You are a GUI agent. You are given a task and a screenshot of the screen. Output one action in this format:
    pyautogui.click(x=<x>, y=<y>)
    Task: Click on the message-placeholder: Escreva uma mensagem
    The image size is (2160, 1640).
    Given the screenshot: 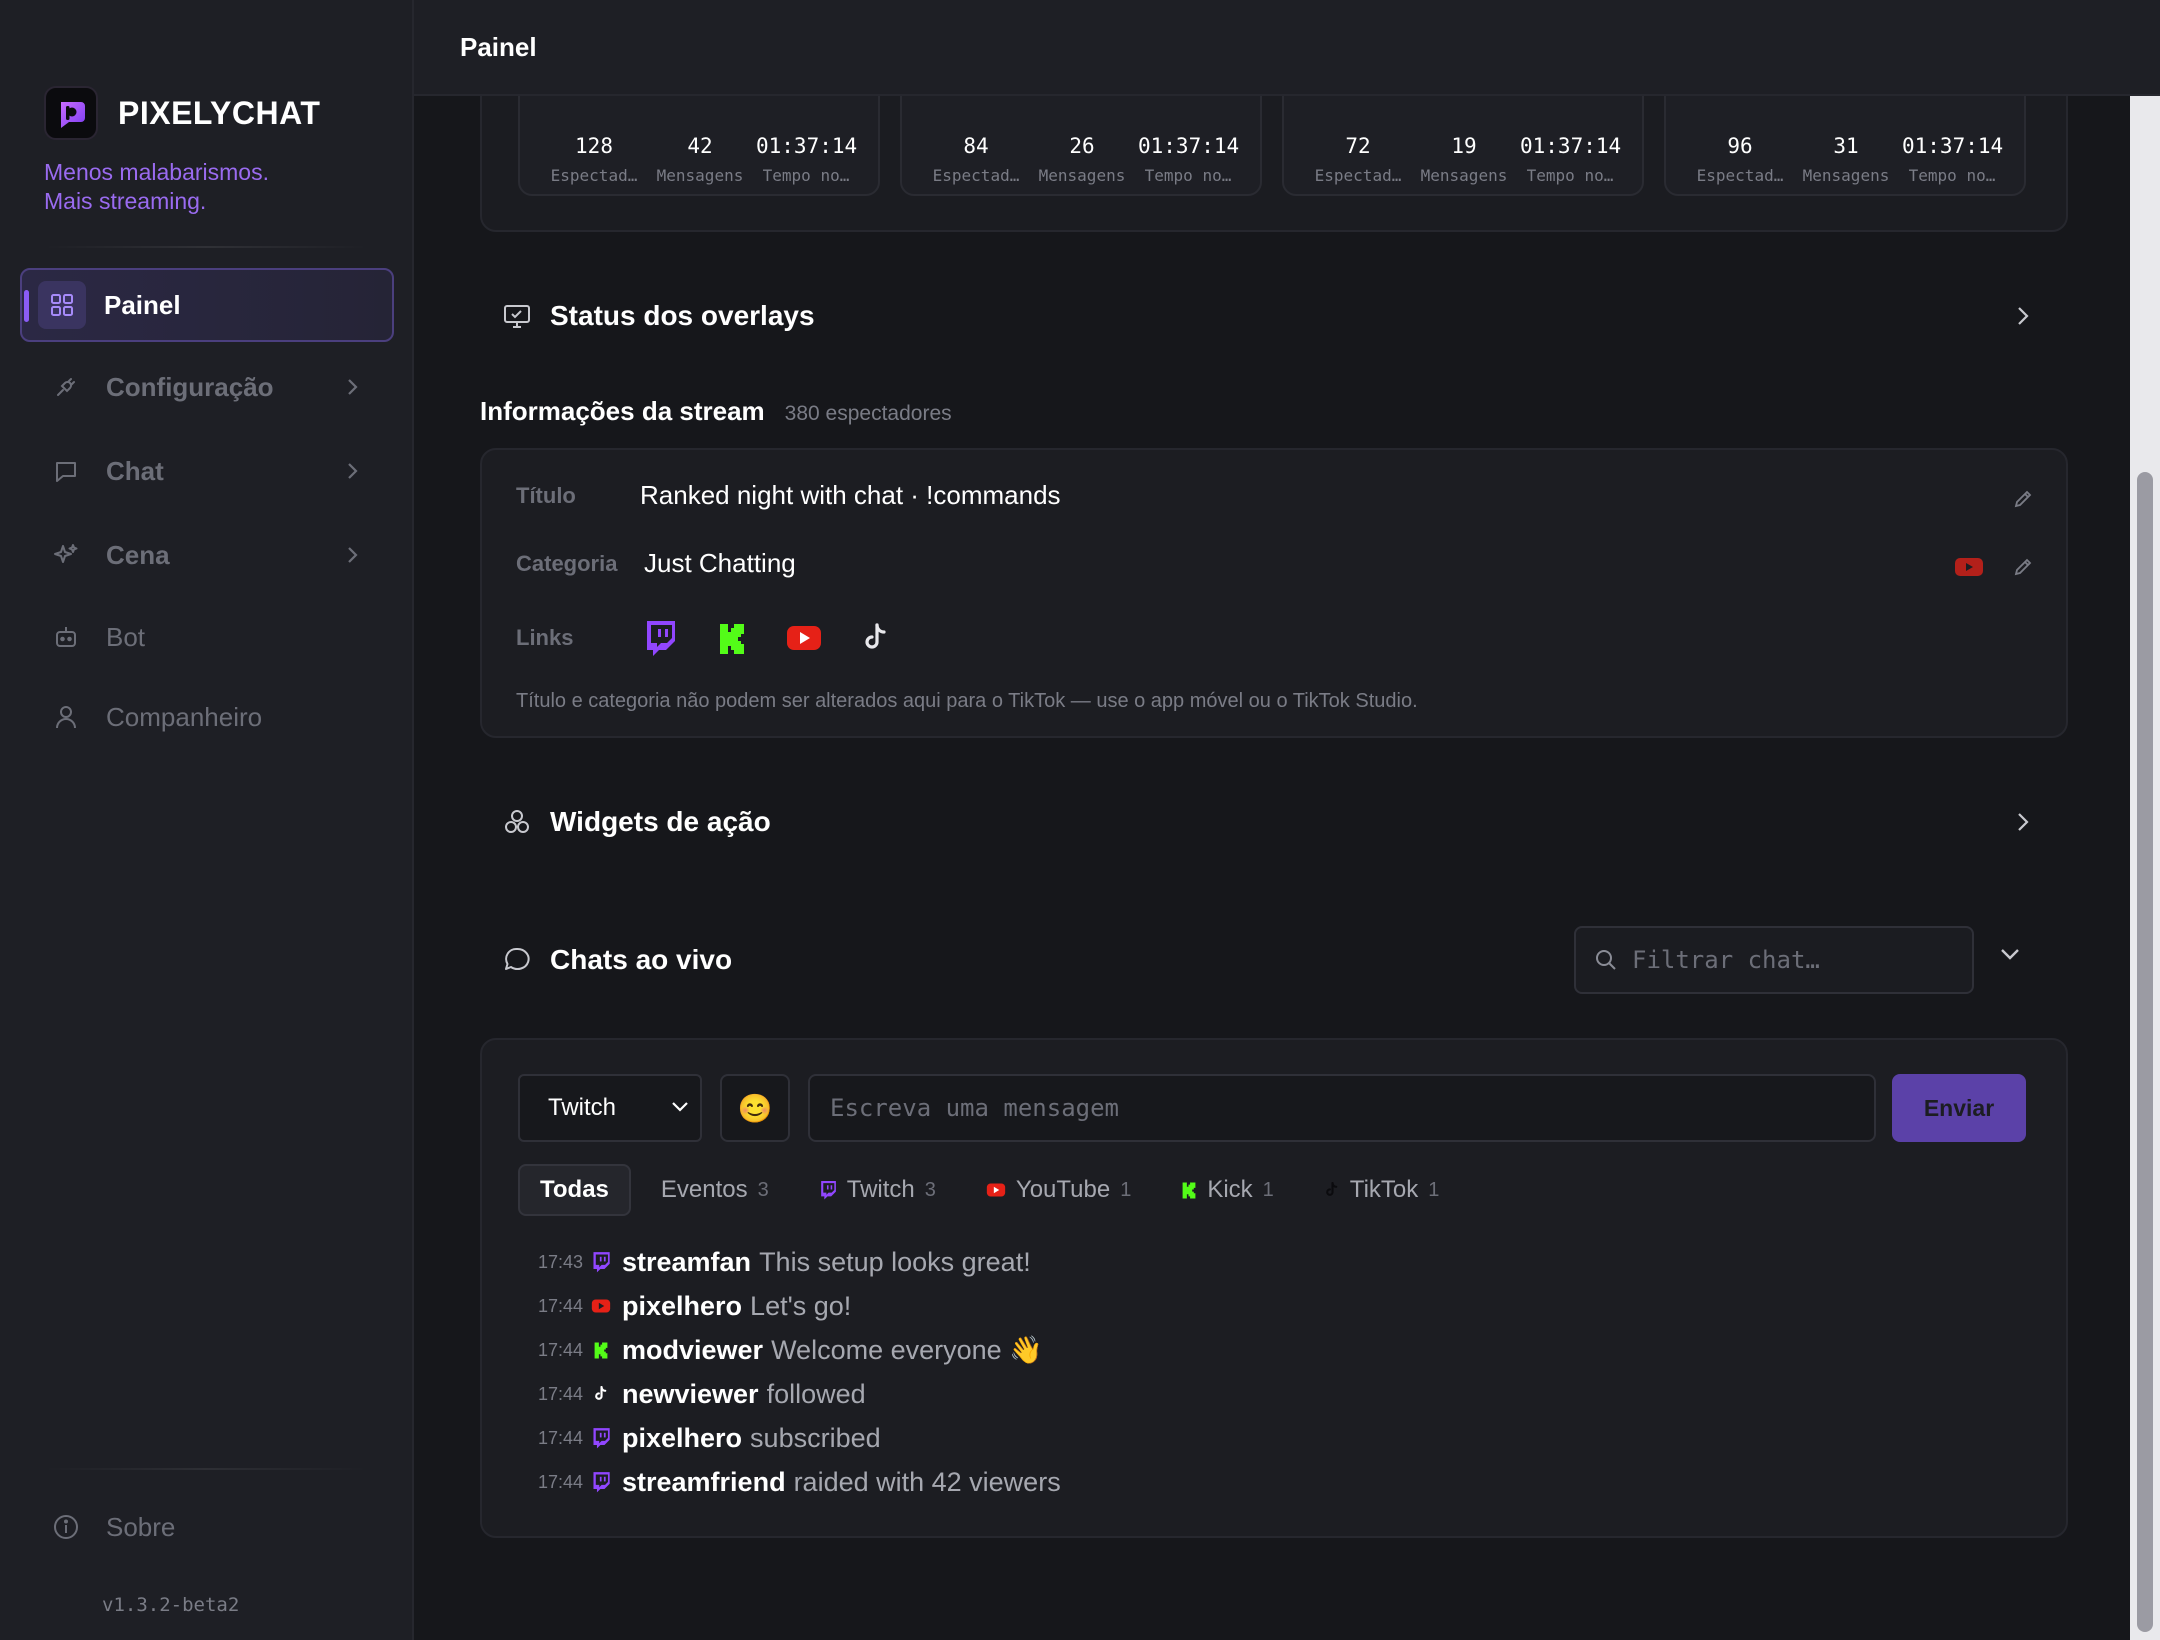 What is the action you would take?
    pyautogui.click(x=974, y=1108)
    